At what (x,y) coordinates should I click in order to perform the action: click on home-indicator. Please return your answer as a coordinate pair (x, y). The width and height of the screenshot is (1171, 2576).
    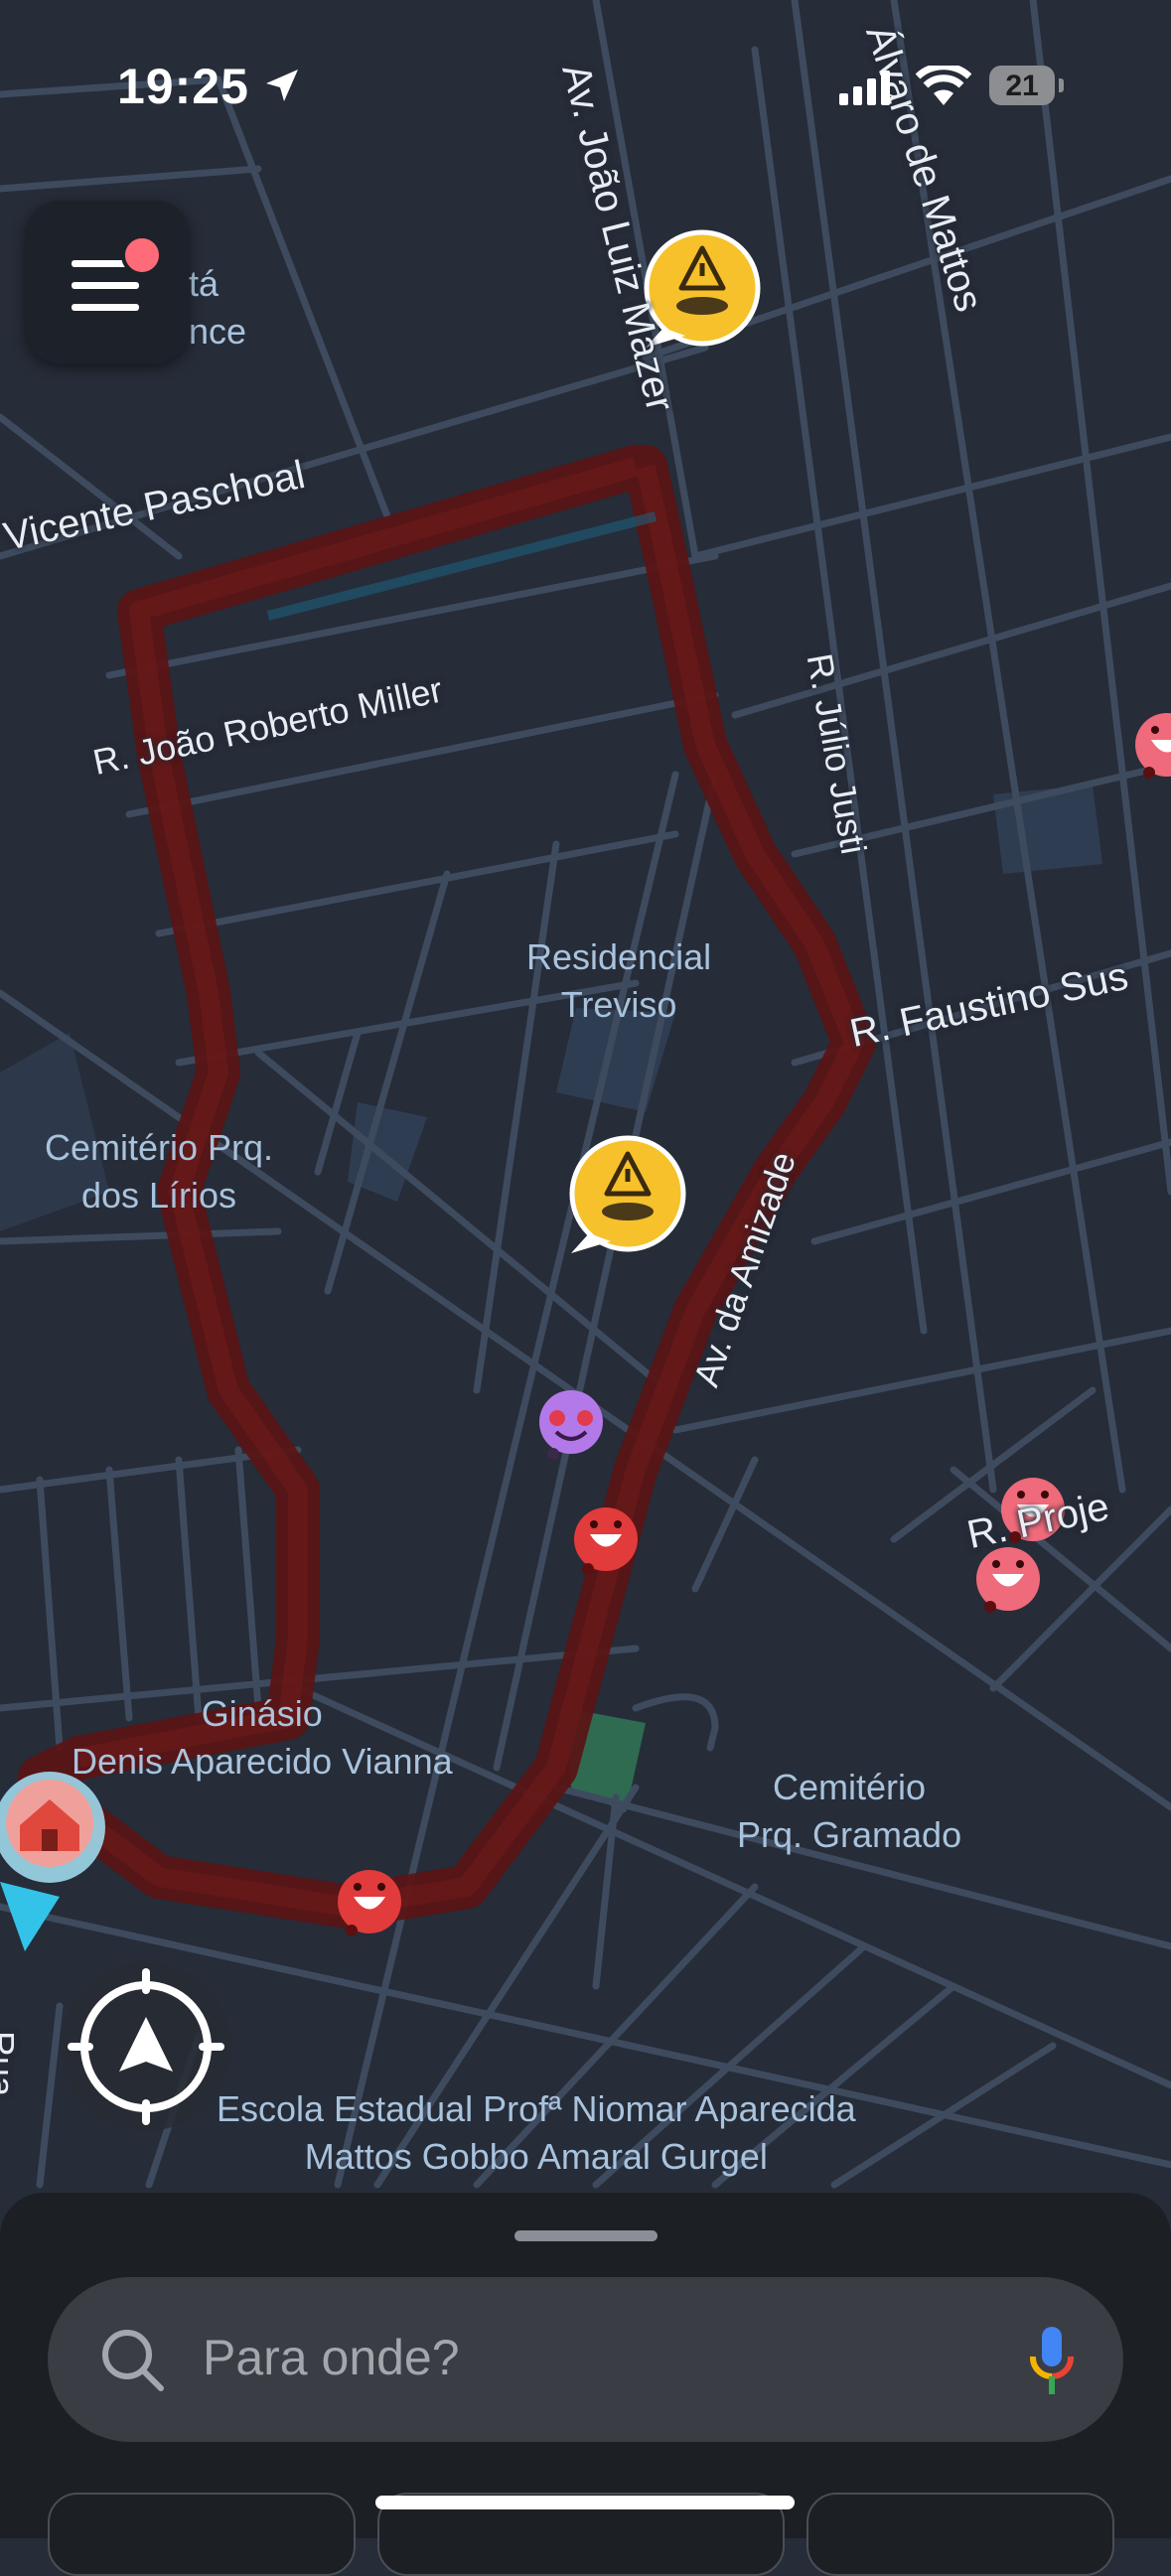
    Looking at the image, I should click on (585, 2502).